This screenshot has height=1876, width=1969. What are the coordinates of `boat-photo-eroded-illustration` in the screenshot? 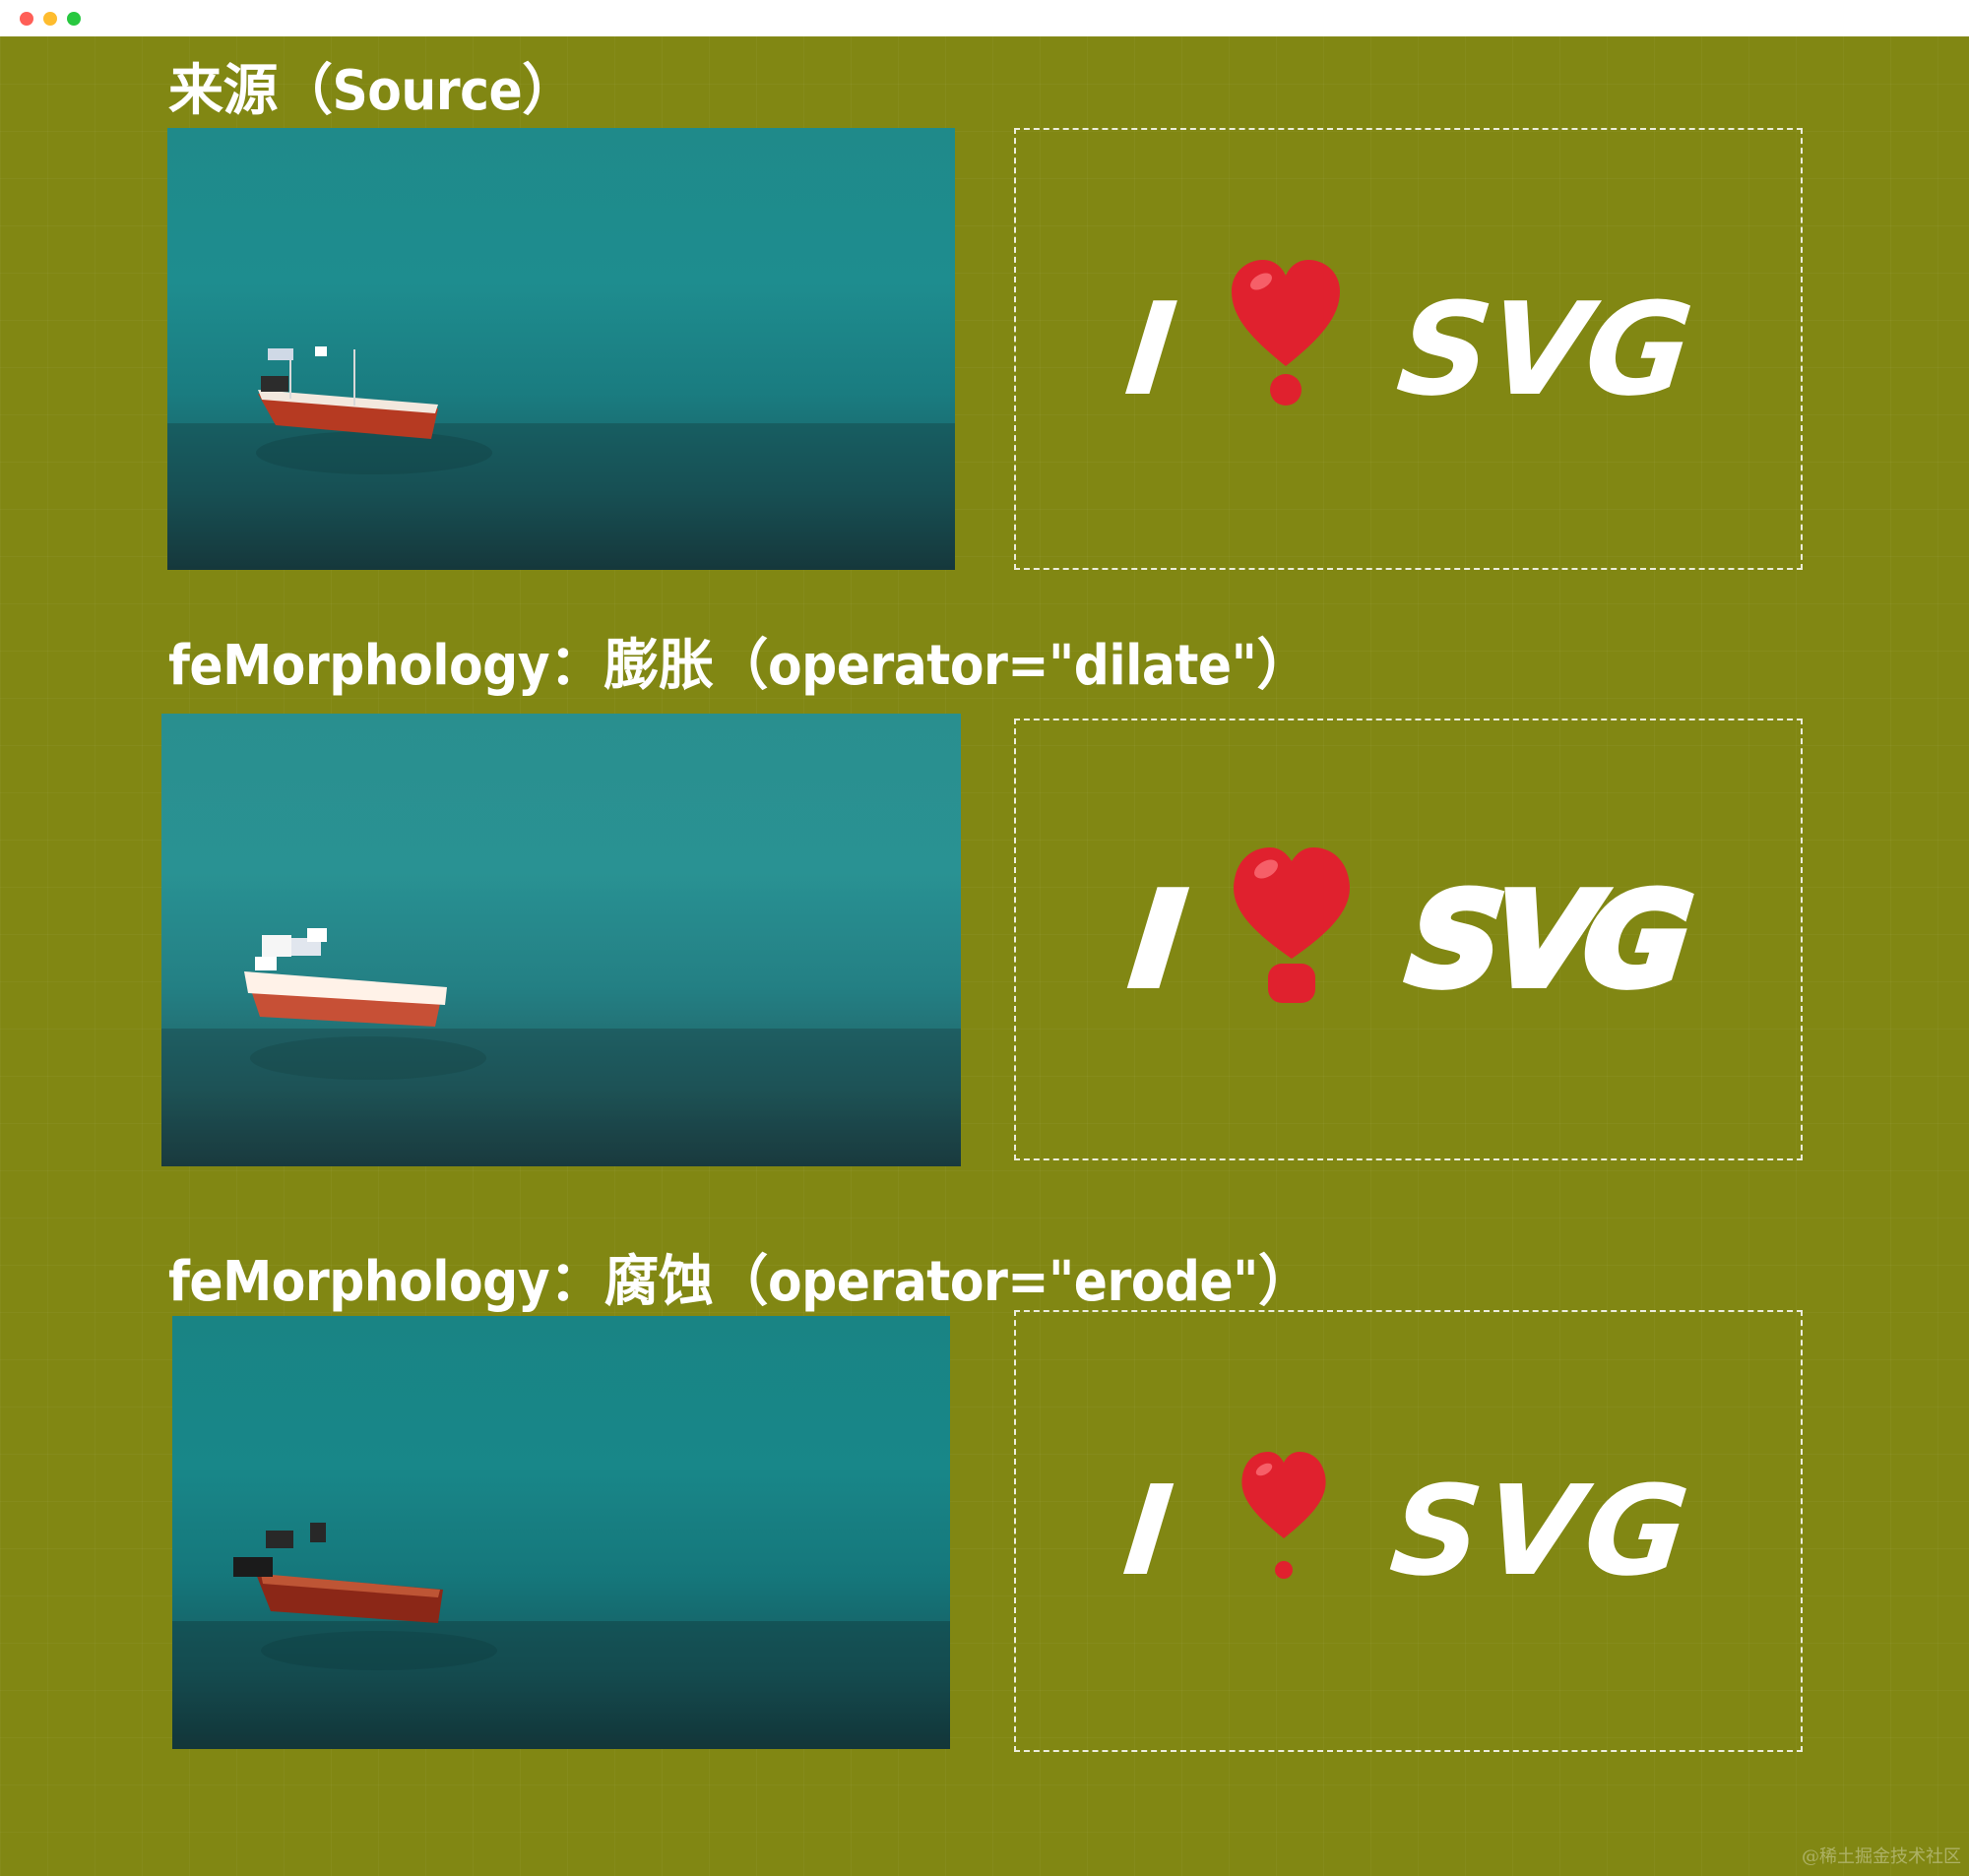 It's located at (561, 1636).